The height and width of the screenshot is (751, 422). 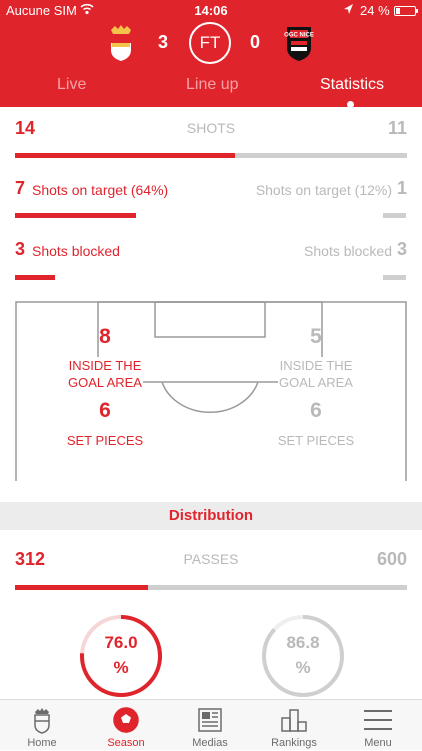 I want to click on home-shots-blocked-label: Shots blocked, so click(x=76, y=251).